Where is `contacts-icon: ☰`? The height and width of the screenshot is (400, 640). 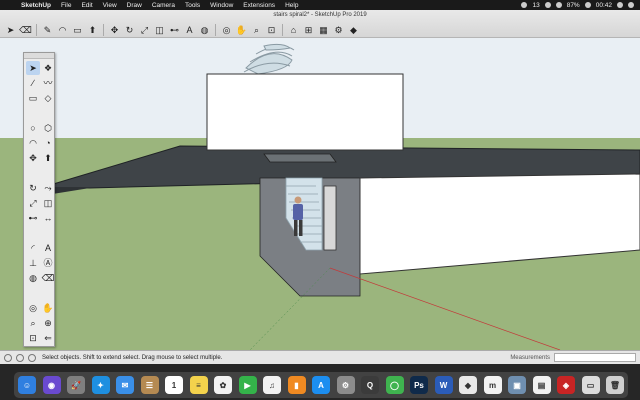 contacts-icon: ☰ is located at coordinates (149, 385).